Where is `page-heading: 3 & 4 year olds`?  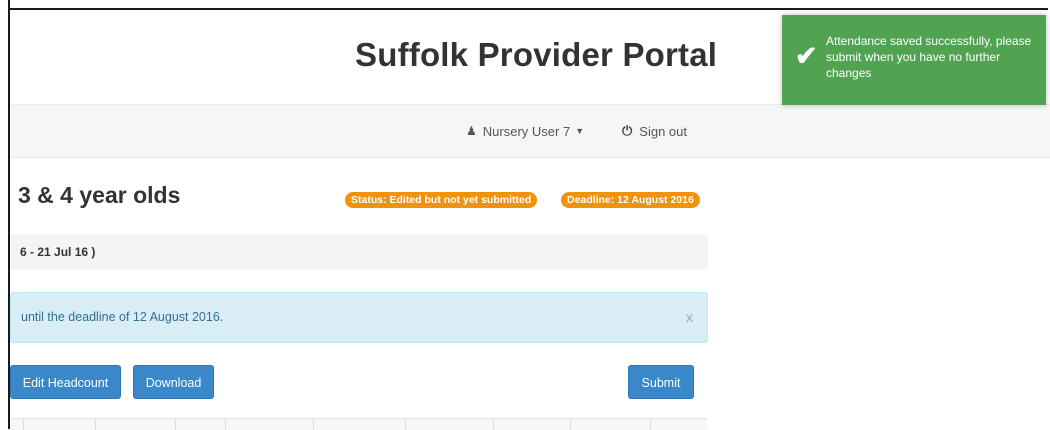
page-heading: 3 & 4 year olds is located at coordinates (99, 195).